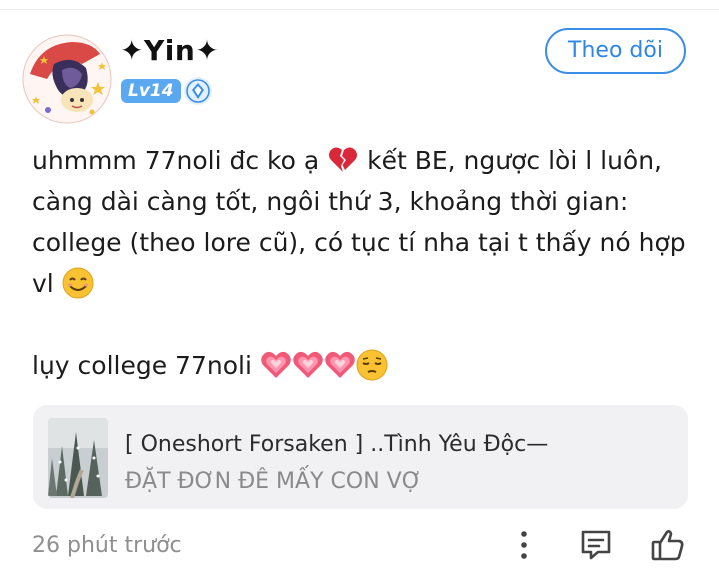 The height and width of the screenshot is (573, 719). Describe the element at coordinates (78, 283) in the screenshot. I see `smiling-face-emoji` at that location.